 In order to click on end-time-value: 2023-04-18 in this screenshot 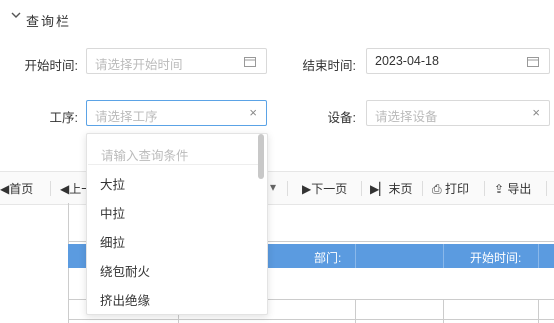, I will do `click(407, 61)`.